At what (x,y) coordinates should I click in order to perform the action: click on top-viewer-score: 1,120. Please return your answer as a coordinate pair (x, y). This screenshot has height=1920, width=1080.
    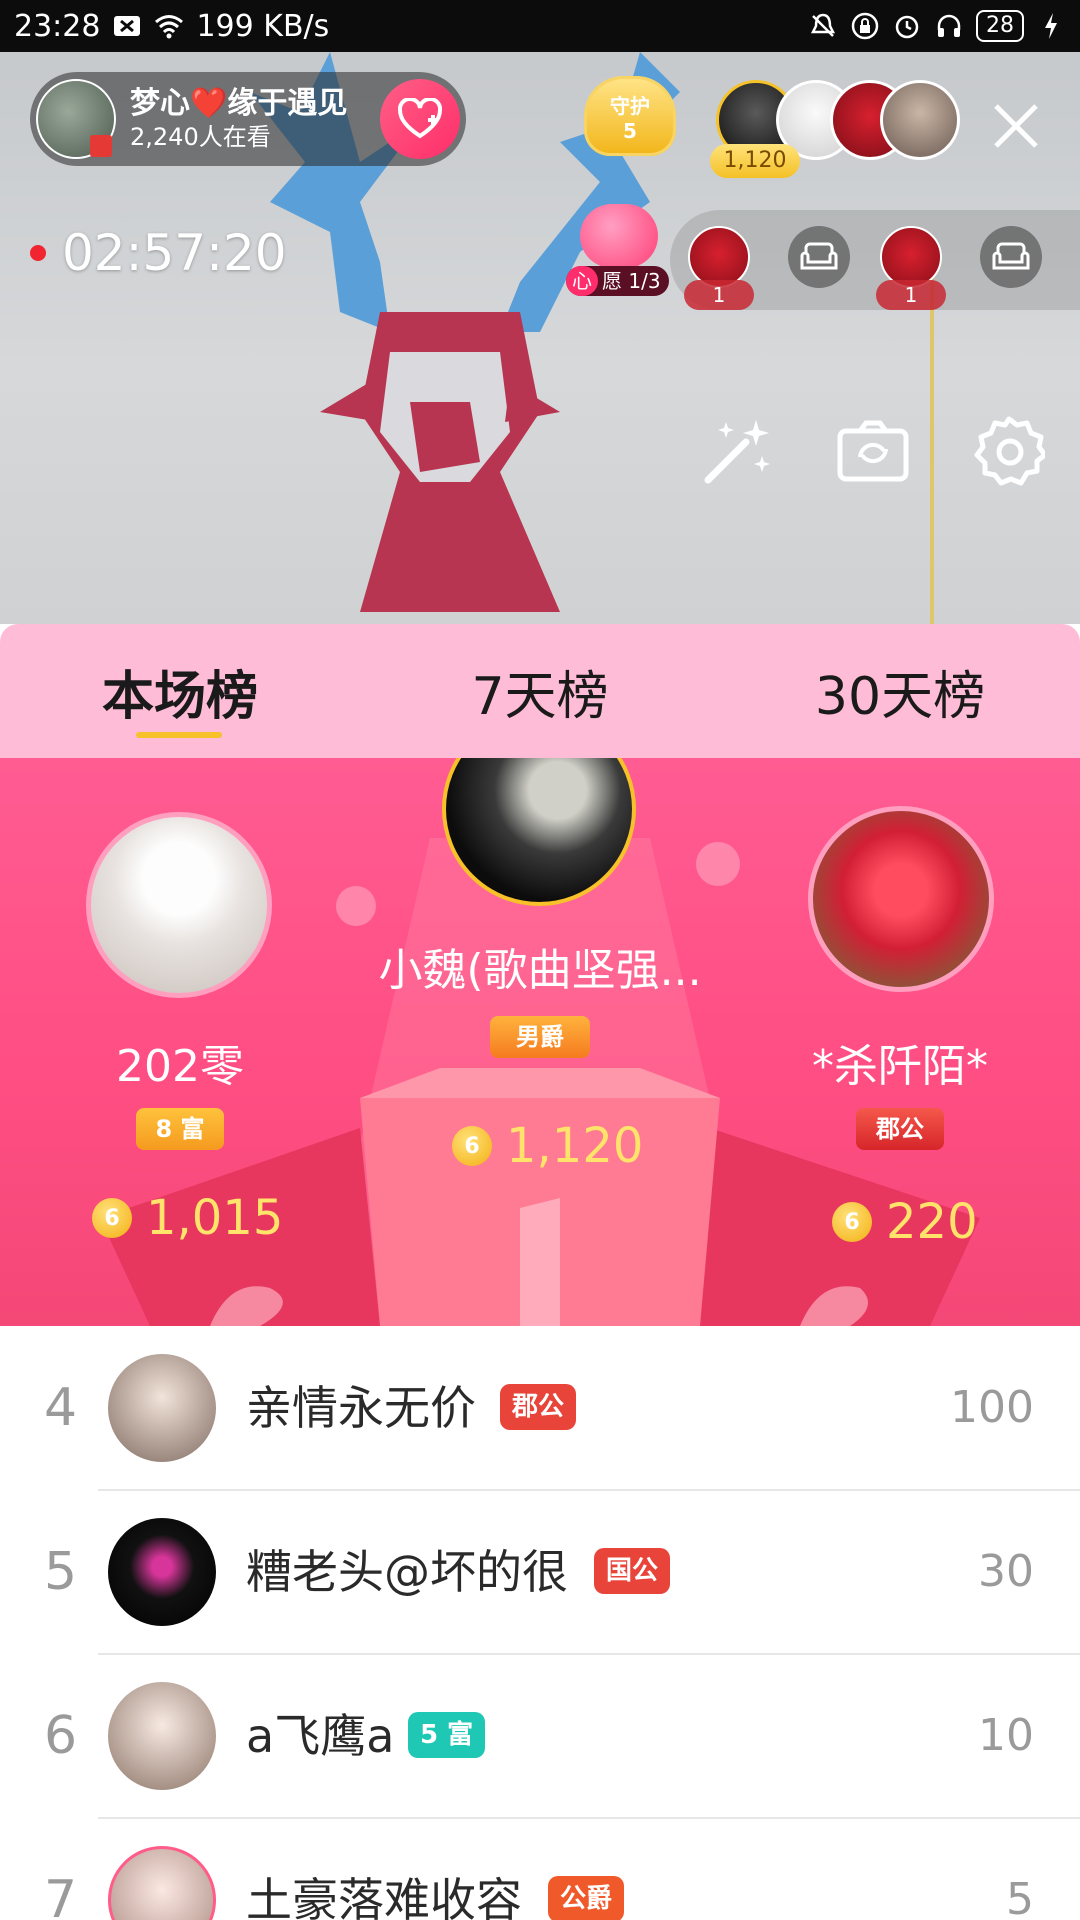
    Looking at the image, I should click on (755, 161).